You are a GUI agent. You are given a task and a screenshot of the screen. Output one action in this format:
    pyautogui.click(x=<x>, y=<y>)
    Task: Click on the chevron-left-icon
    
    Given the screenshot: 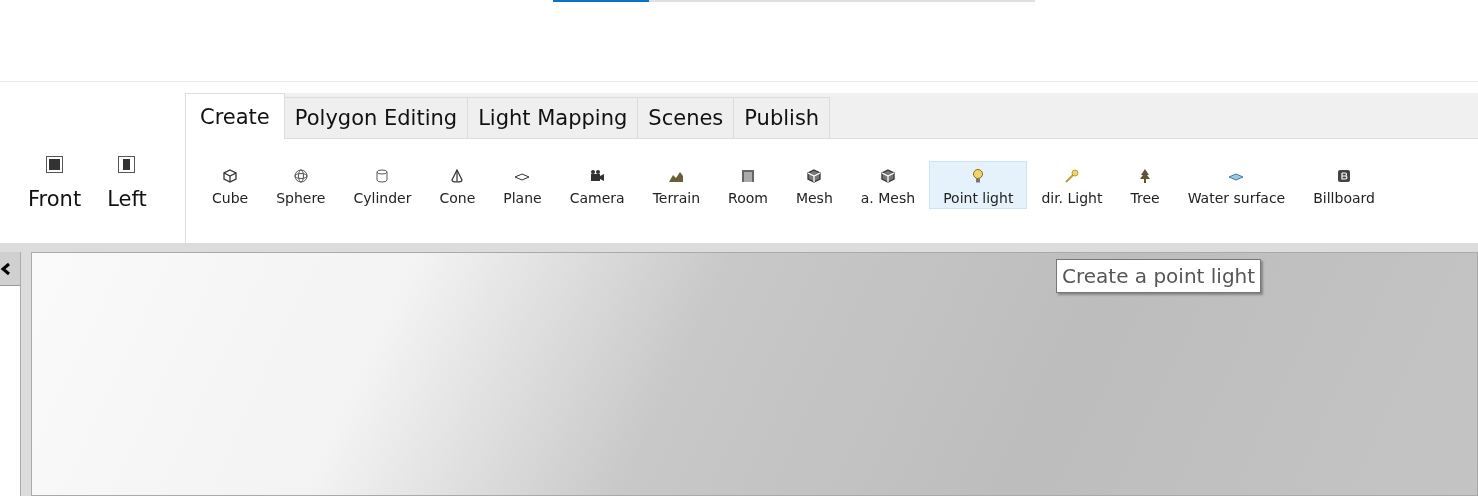 What is the action you would take?
    pyautogui.click(x=5, y=268)
    